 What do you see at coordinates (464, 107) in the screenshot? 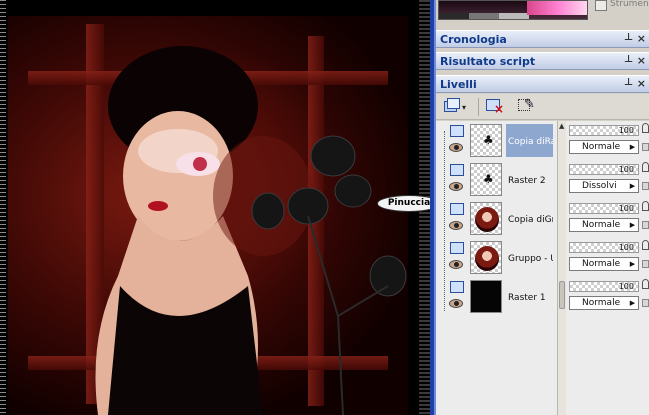
I see `dropdown-arrow-icon: ▾` at bounding box center [464, 107].